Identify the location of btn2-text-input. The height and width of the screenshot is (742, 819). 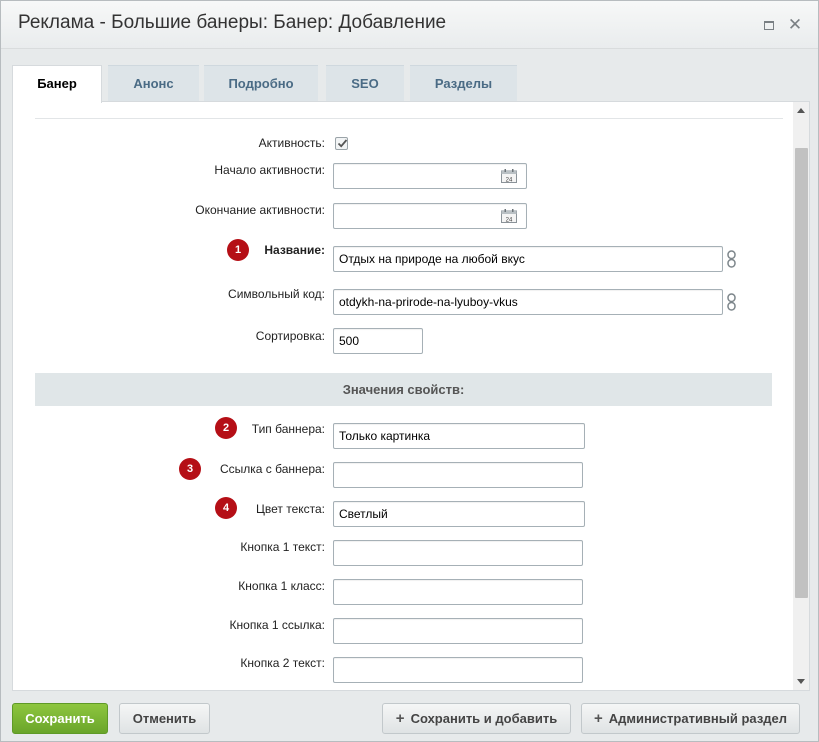
(458, 670).